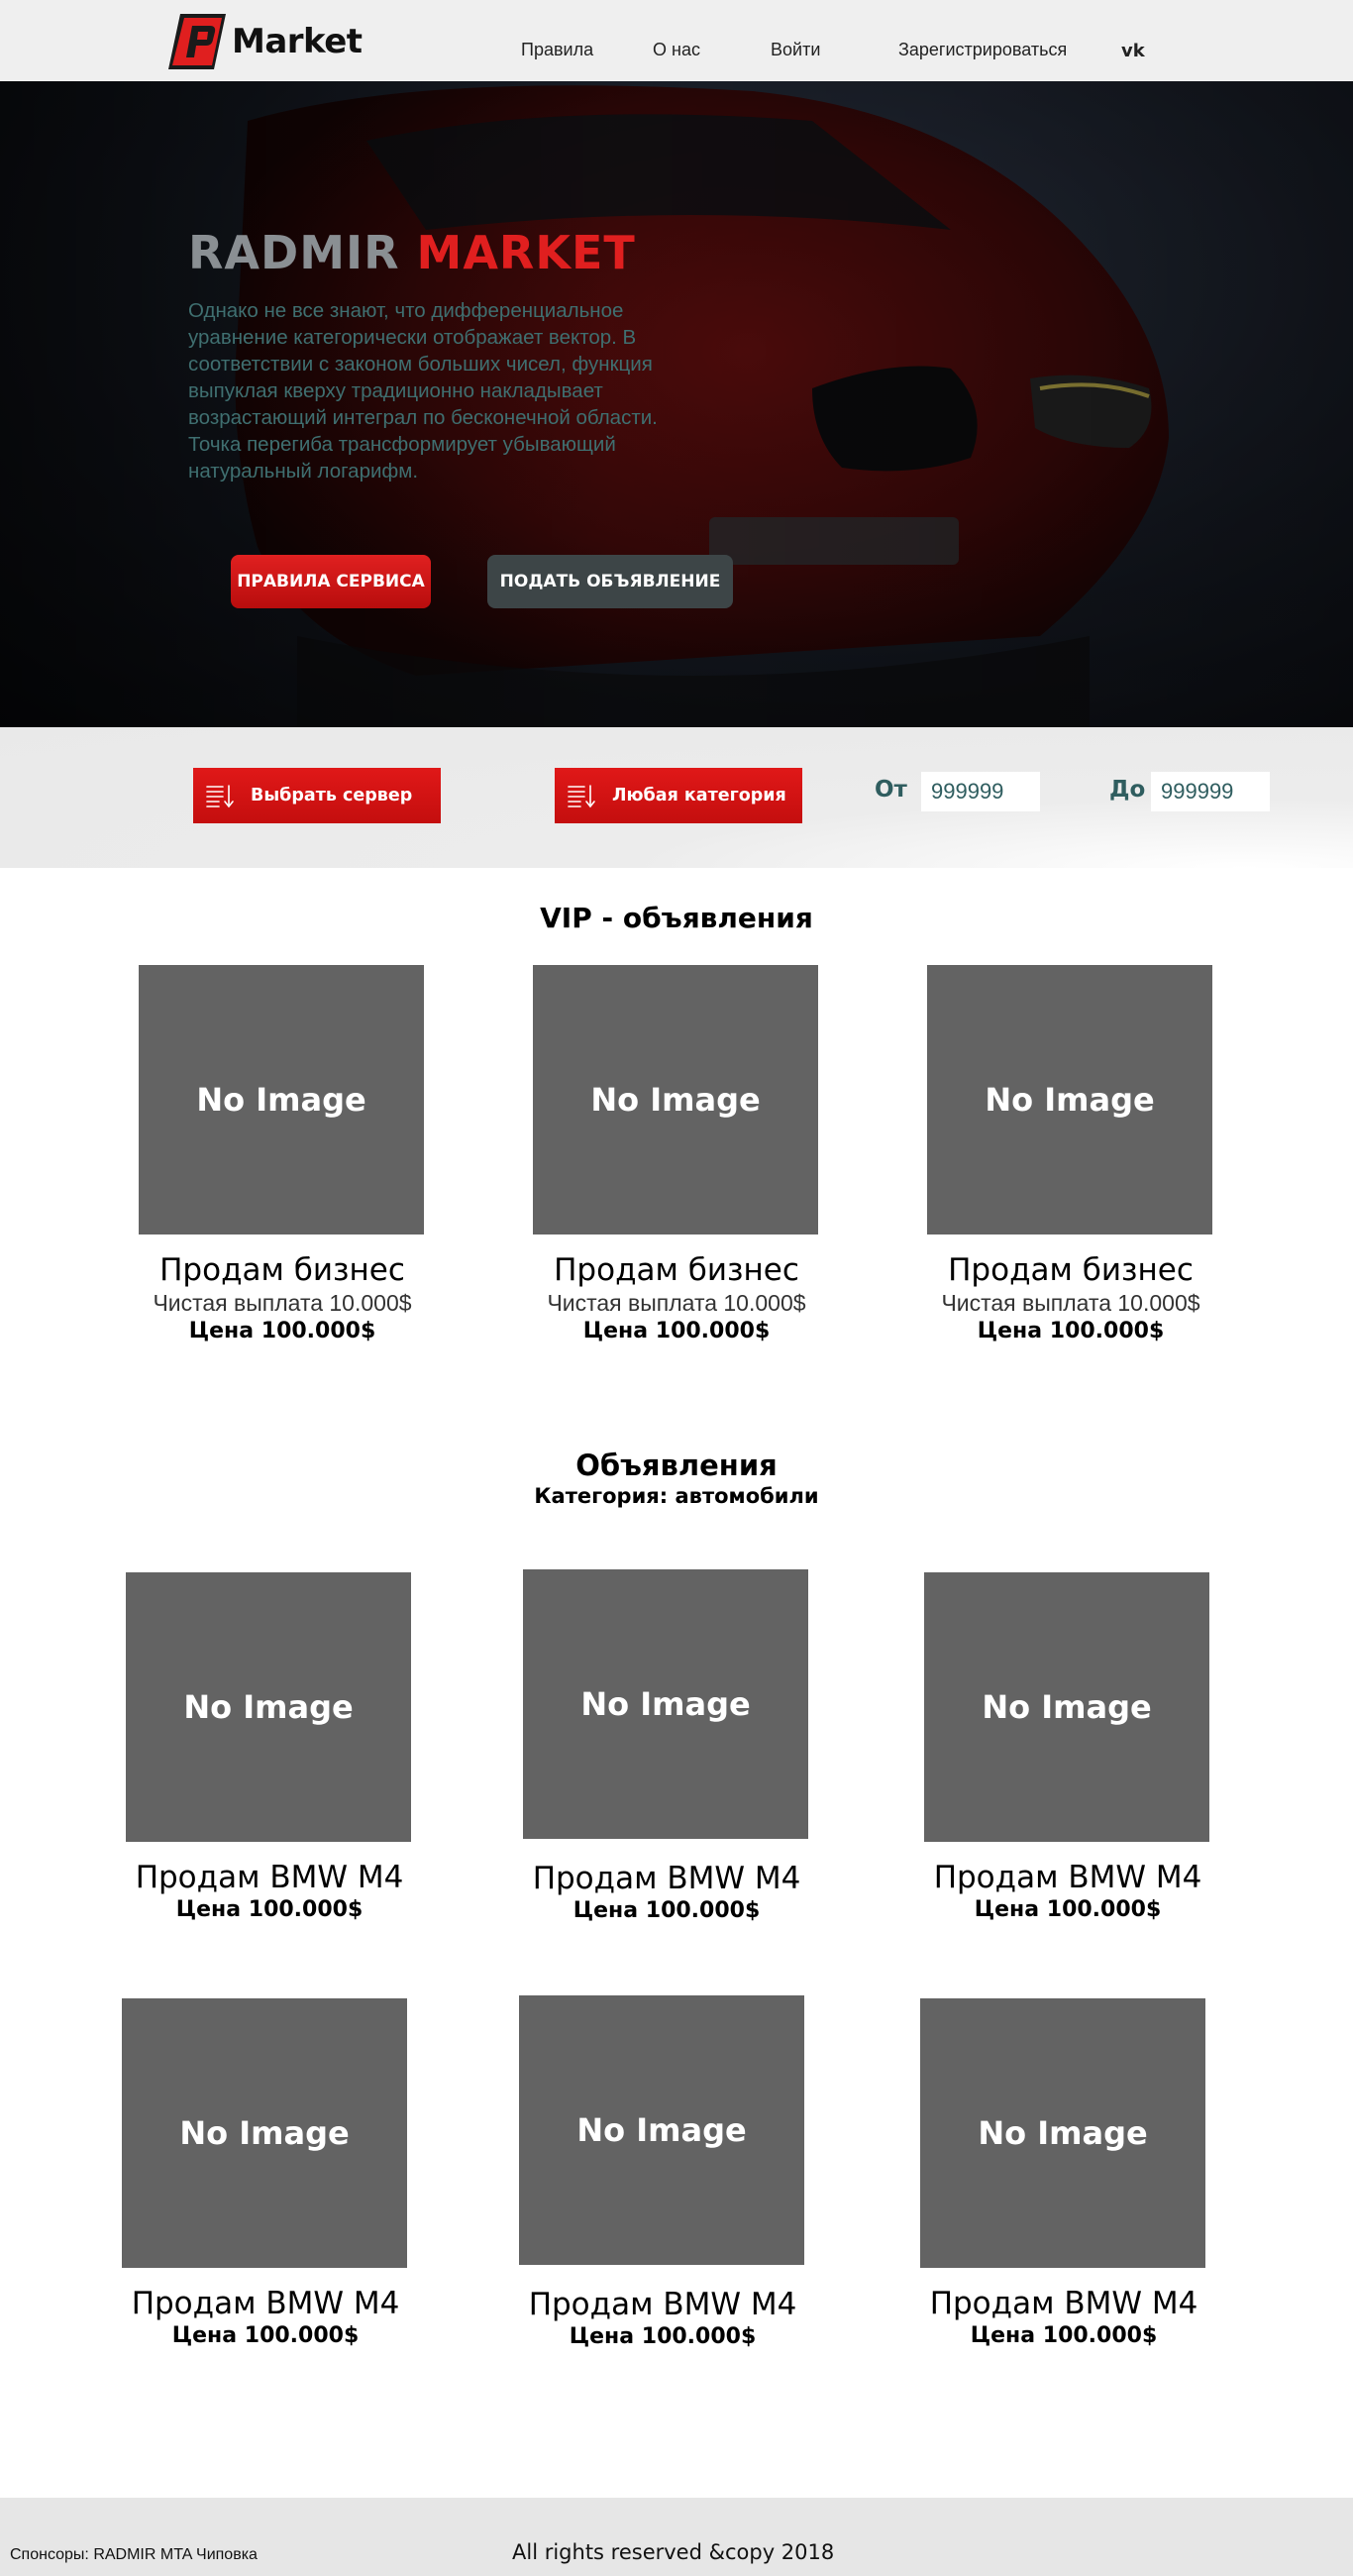  What do you see at coordinates (676, 1496) in the screenshot?
I see `ads-category-subtitle: Категория: автомобили` at bounding box center [676, 1496].